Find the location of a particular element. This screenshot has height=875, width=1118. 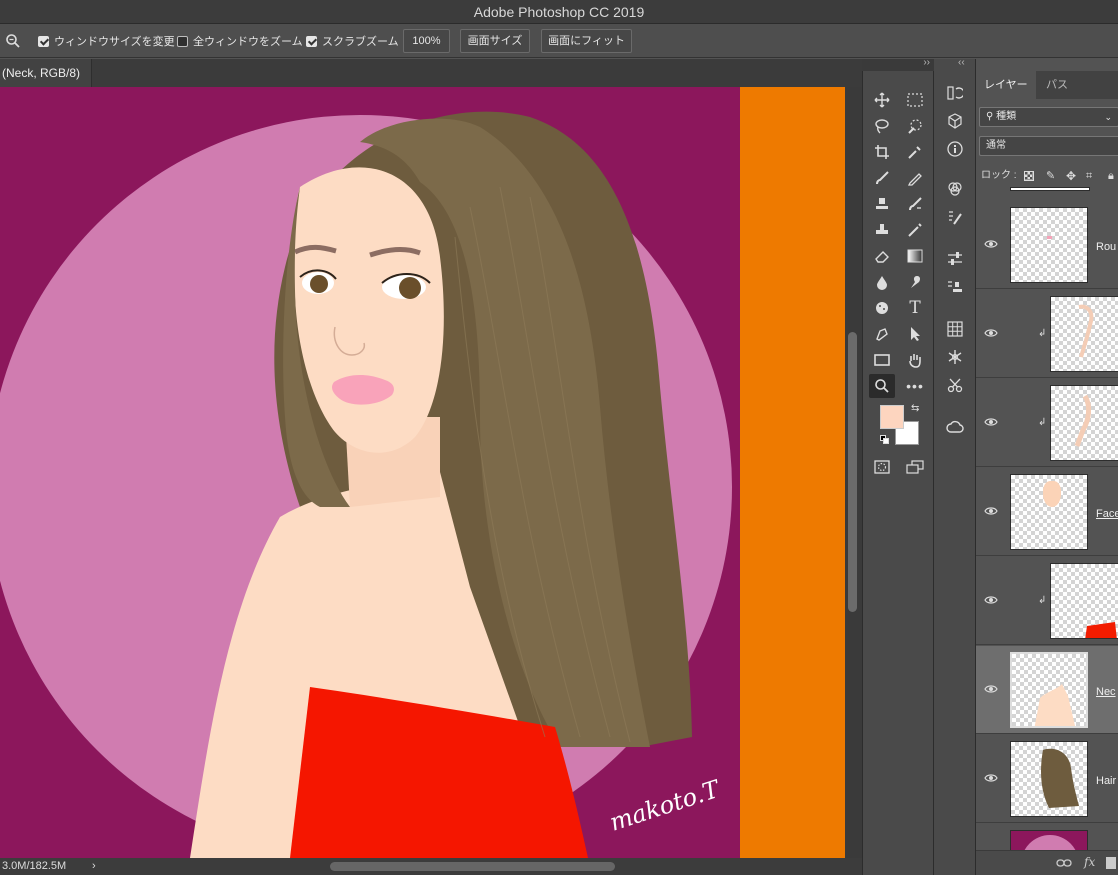

move-tool is located at coordinates (882, 100).